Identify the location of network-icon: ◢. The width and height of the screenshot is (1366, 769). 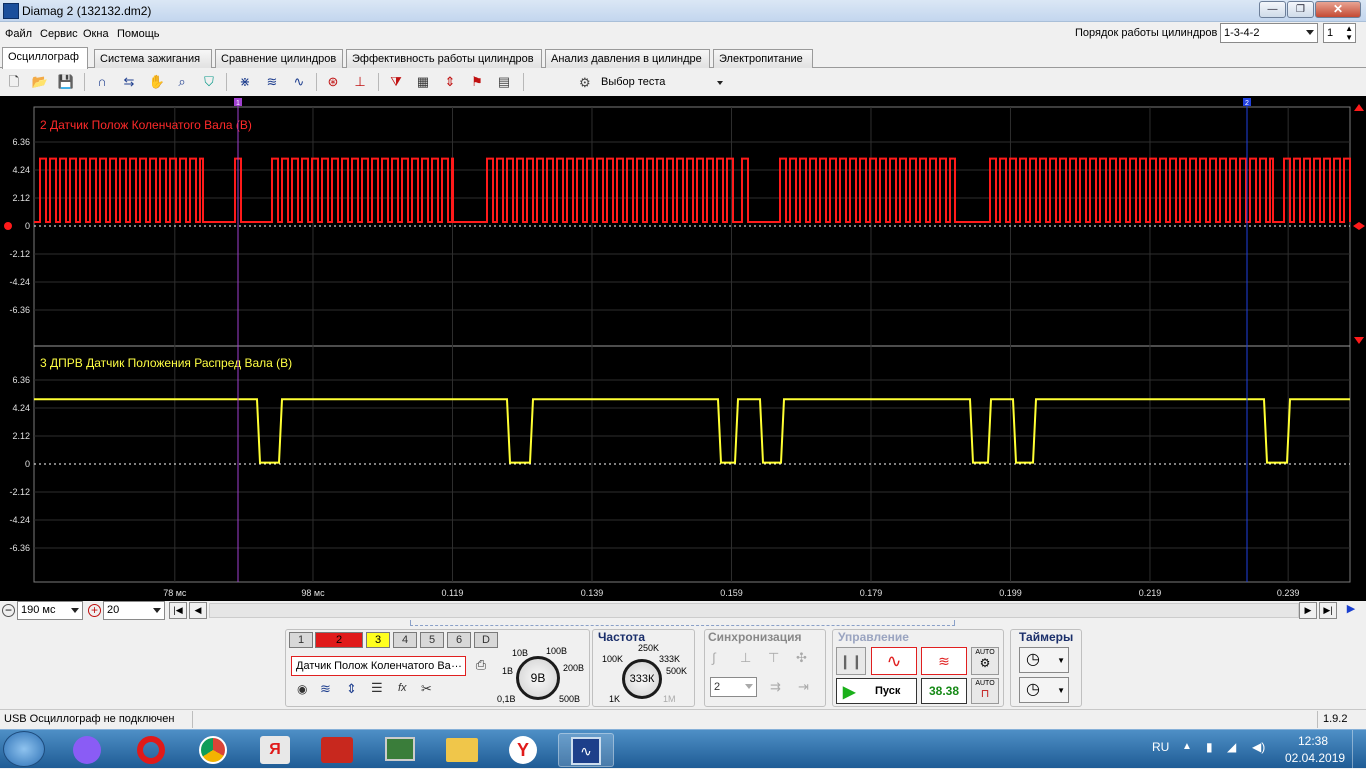
(1231, 747).